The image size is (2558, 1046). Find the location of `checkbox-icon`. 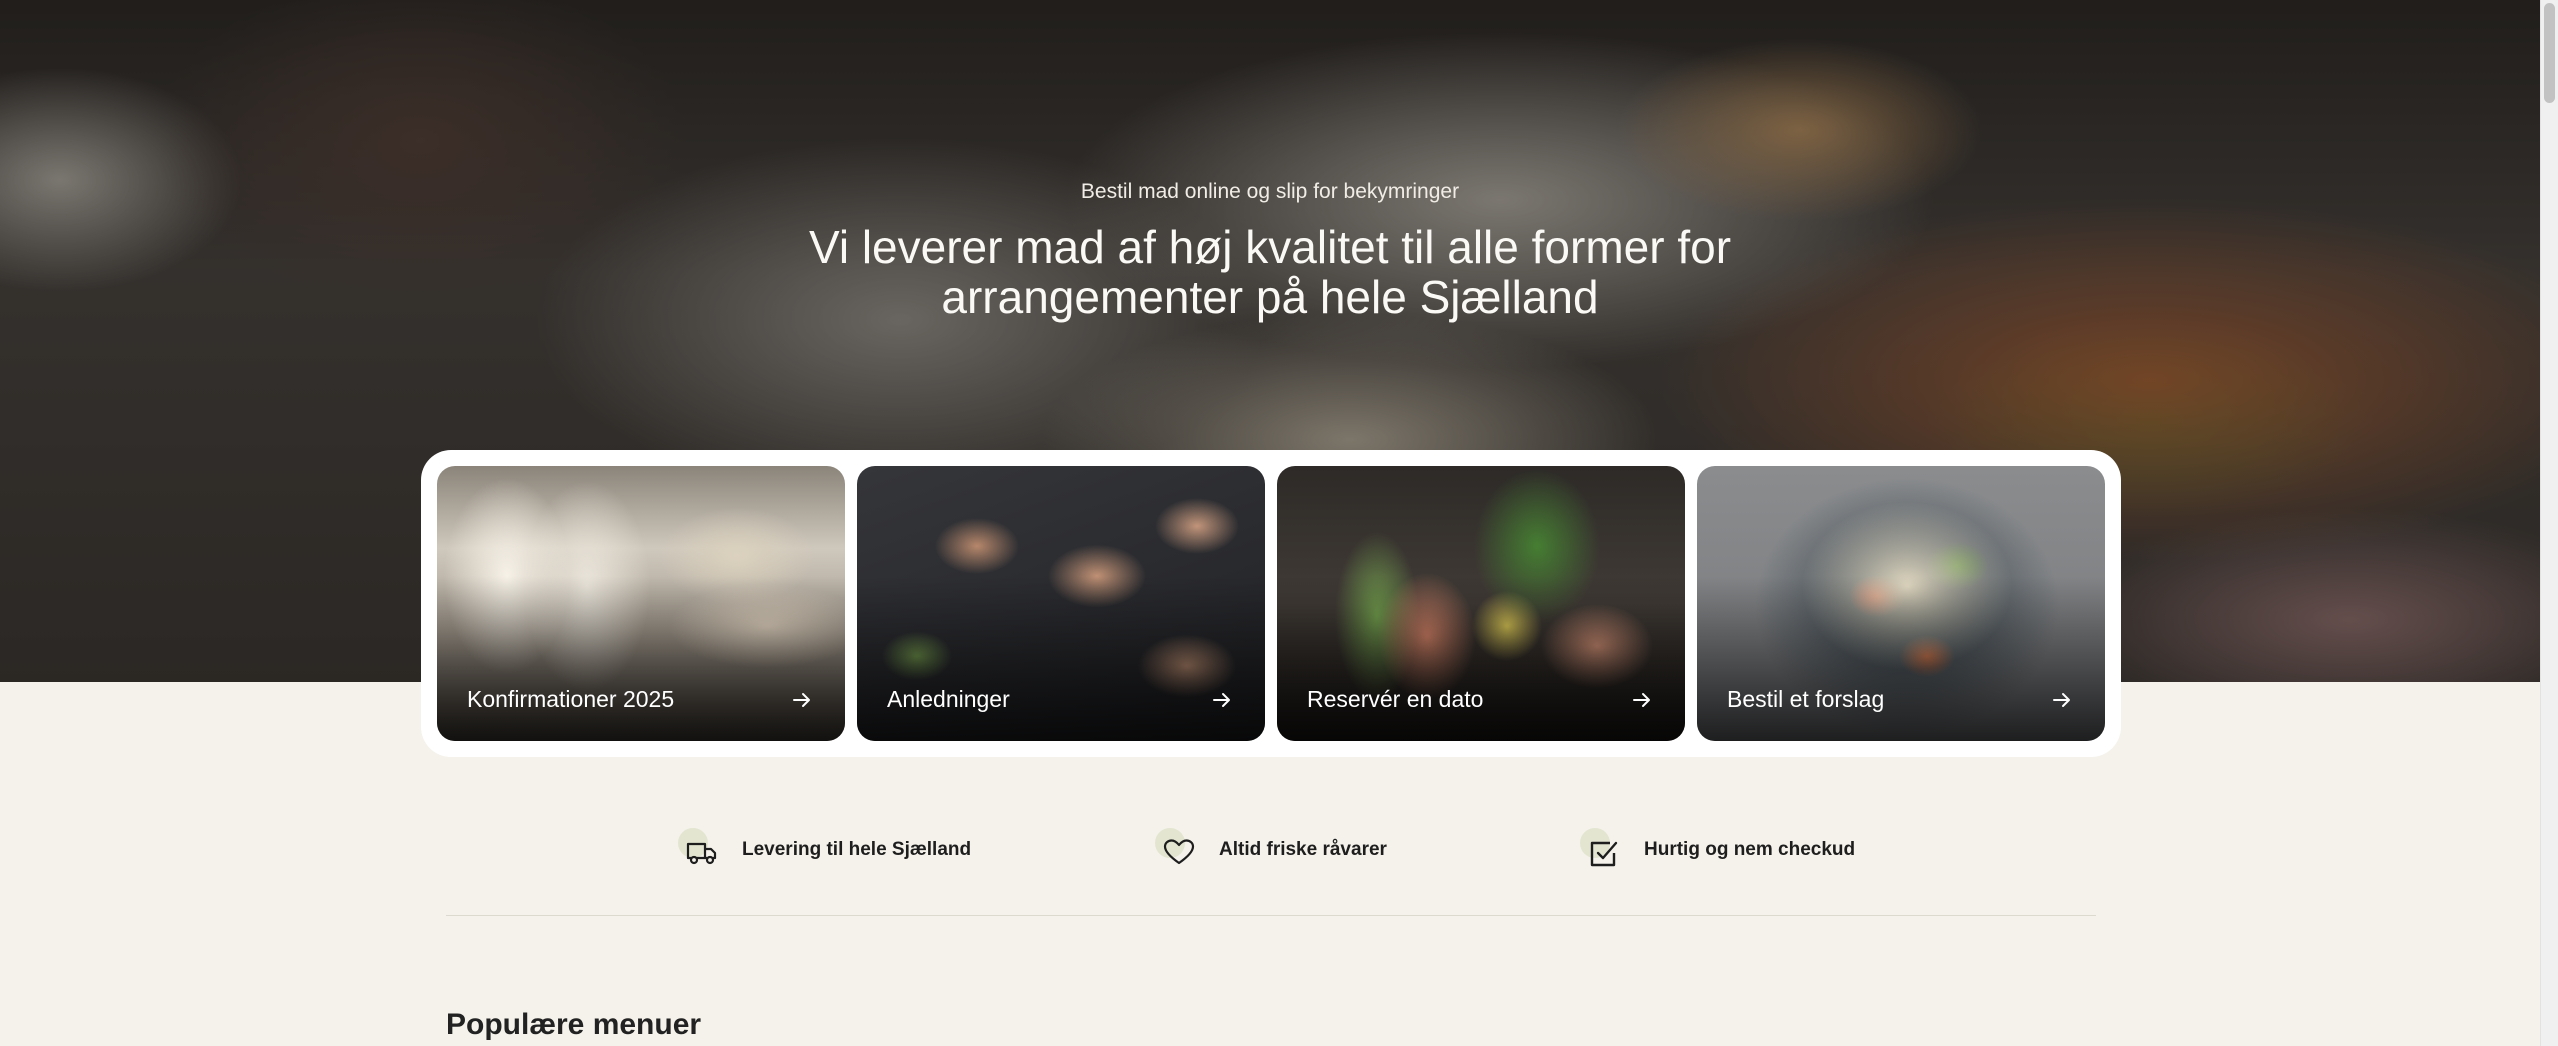

checkbox-icon is located at coordinates (1602, 850).